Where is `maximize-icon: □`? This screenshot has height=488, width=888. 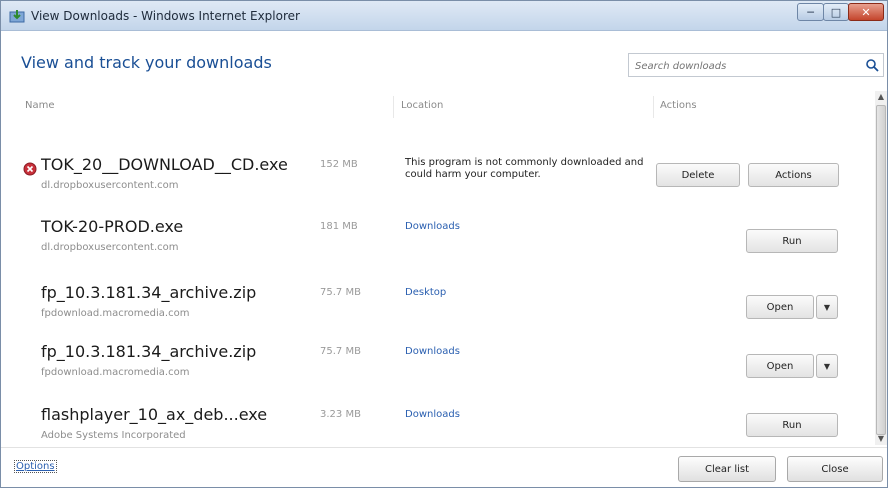 maximize-icon: □ is located at coordinates (836, 12).